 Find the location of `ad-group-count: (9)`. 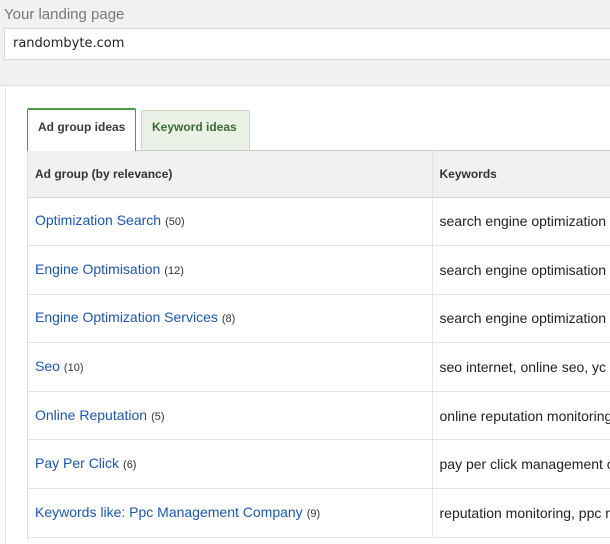

ad-group-count: (9) is located at coordinates (313, 513).